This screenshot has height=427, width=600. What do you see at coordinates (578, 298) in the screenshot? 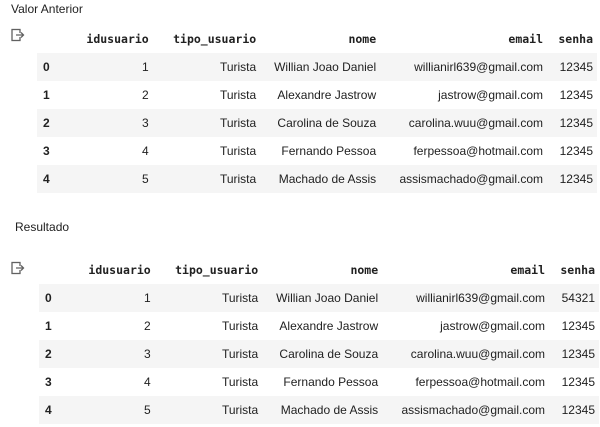
I see `cell-senha: 54321` at bounding box center [578, 298].